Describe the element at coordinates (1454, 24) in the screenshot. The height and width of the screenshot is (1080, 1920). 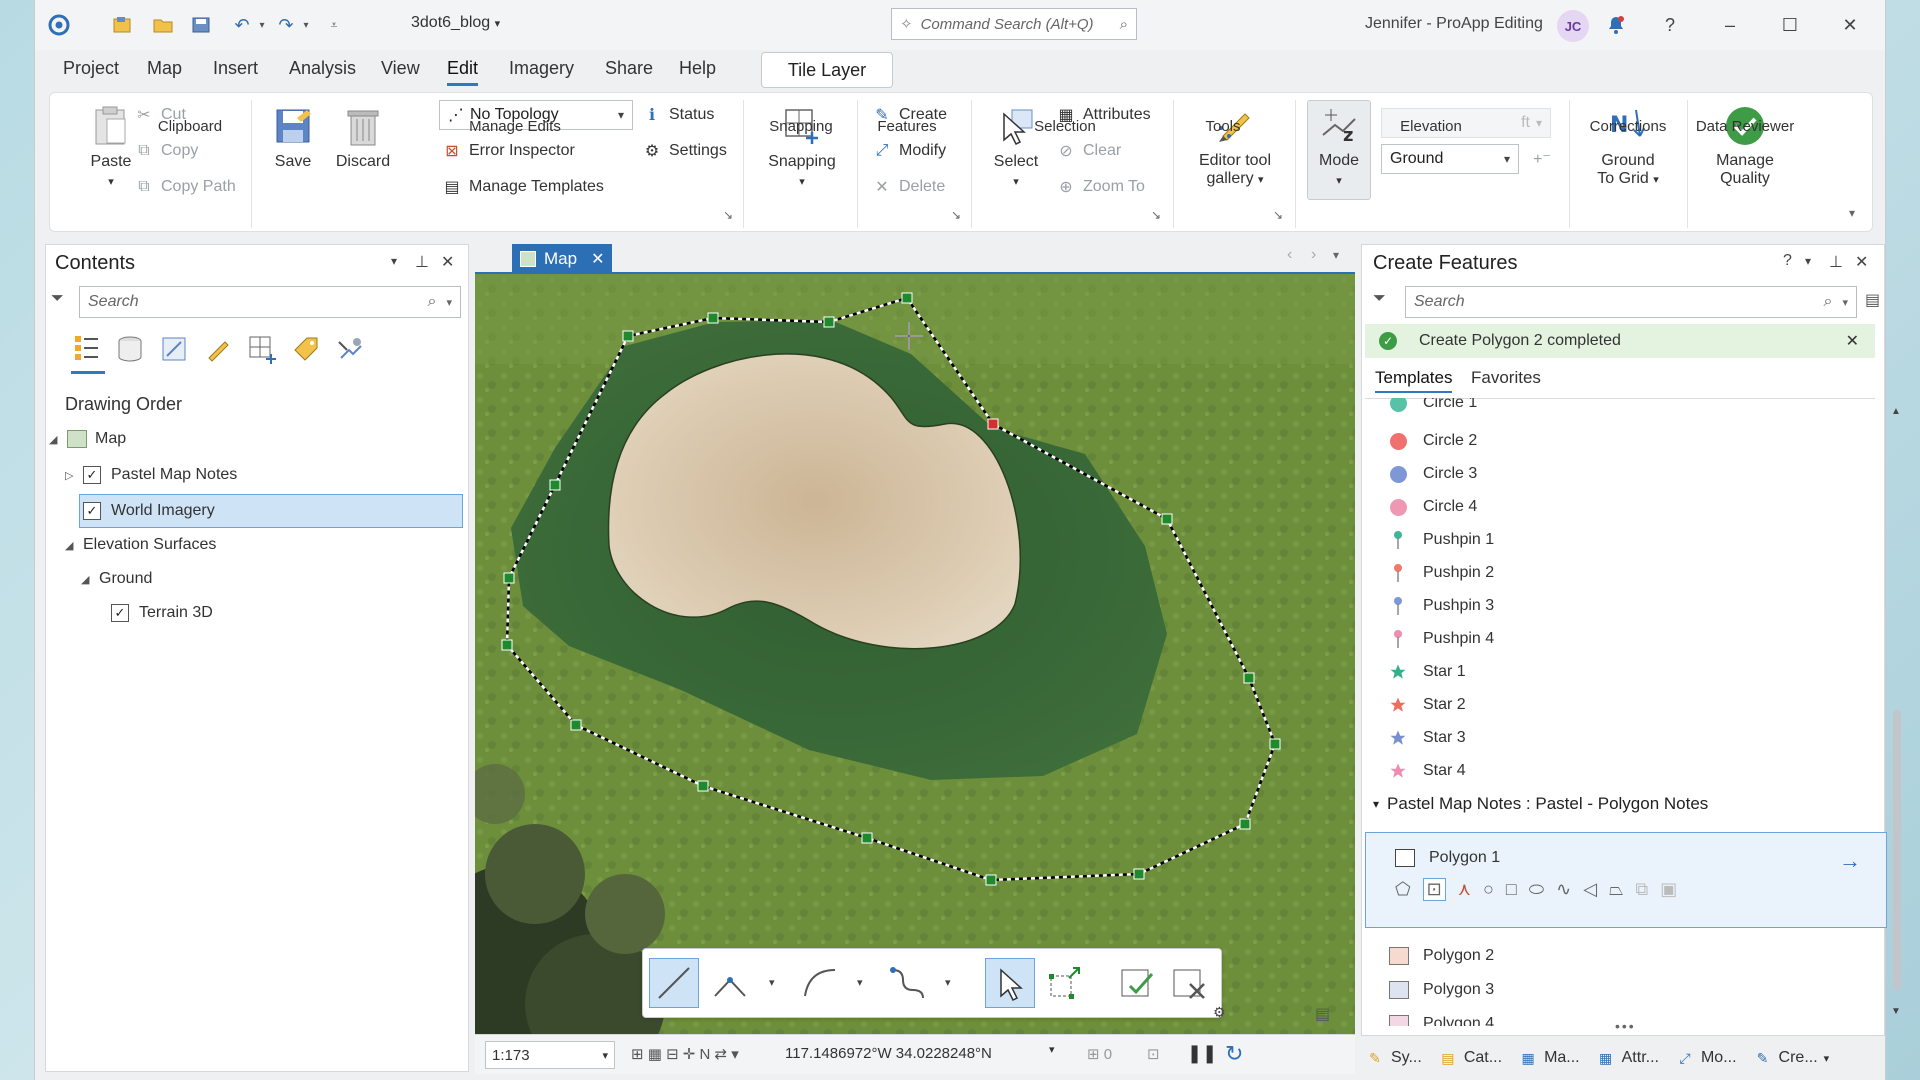
I see `signed-in-user: Jennifer - ProApp Editing` at that location.